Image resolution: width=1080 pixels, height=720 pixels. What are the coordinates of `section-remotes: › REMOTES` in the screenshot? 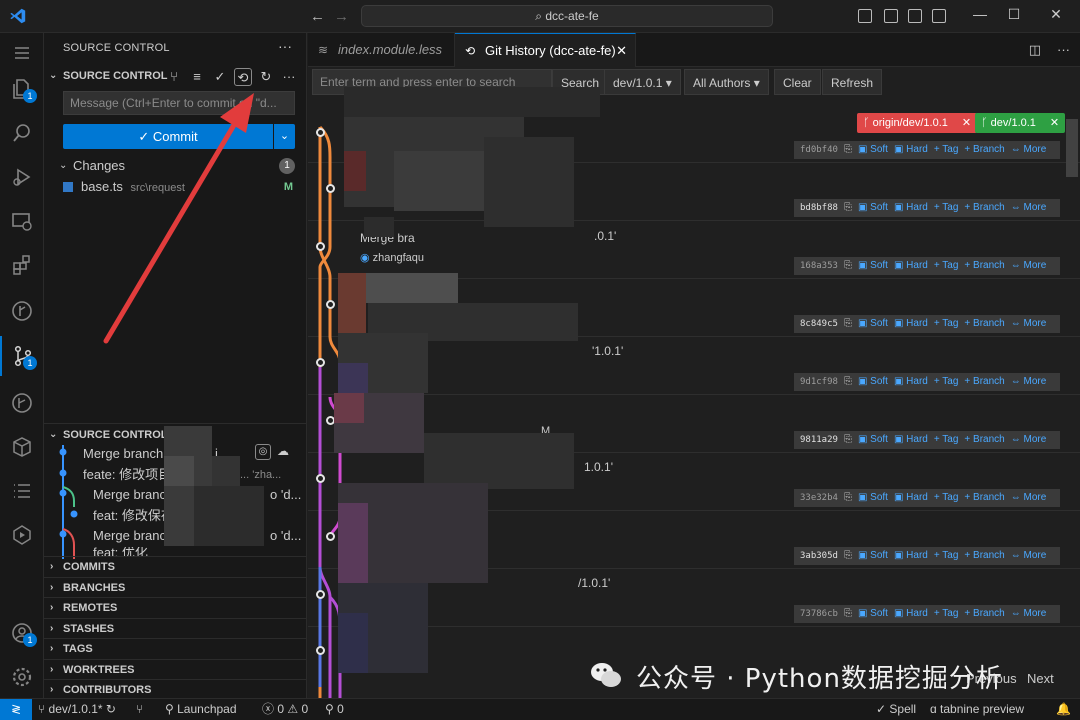 It's located at (175, 607).